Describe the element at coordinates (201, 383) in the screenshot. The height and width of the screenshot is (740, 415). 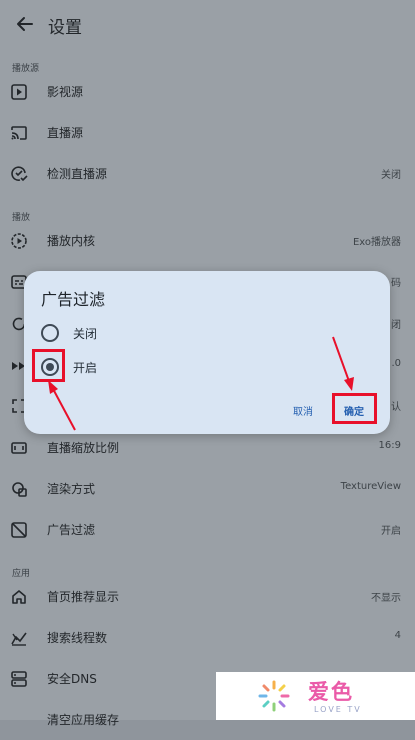
I see `annotation-arrows` at that location.